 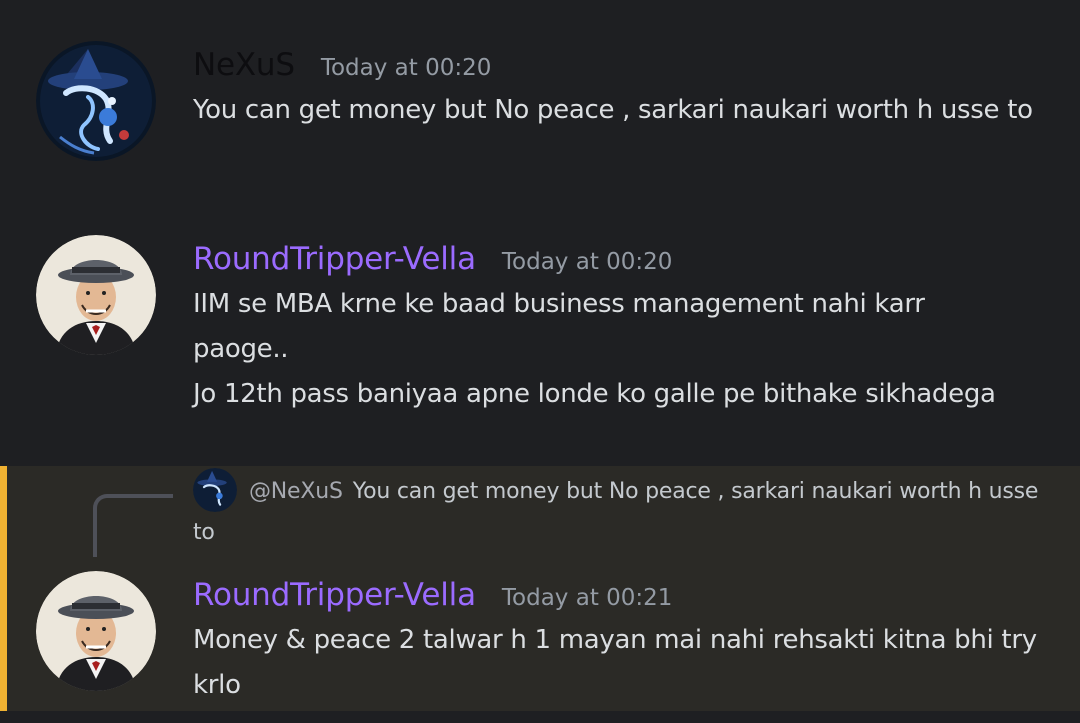 I want to click on username: NeXuS, so click(x=244, y=65).